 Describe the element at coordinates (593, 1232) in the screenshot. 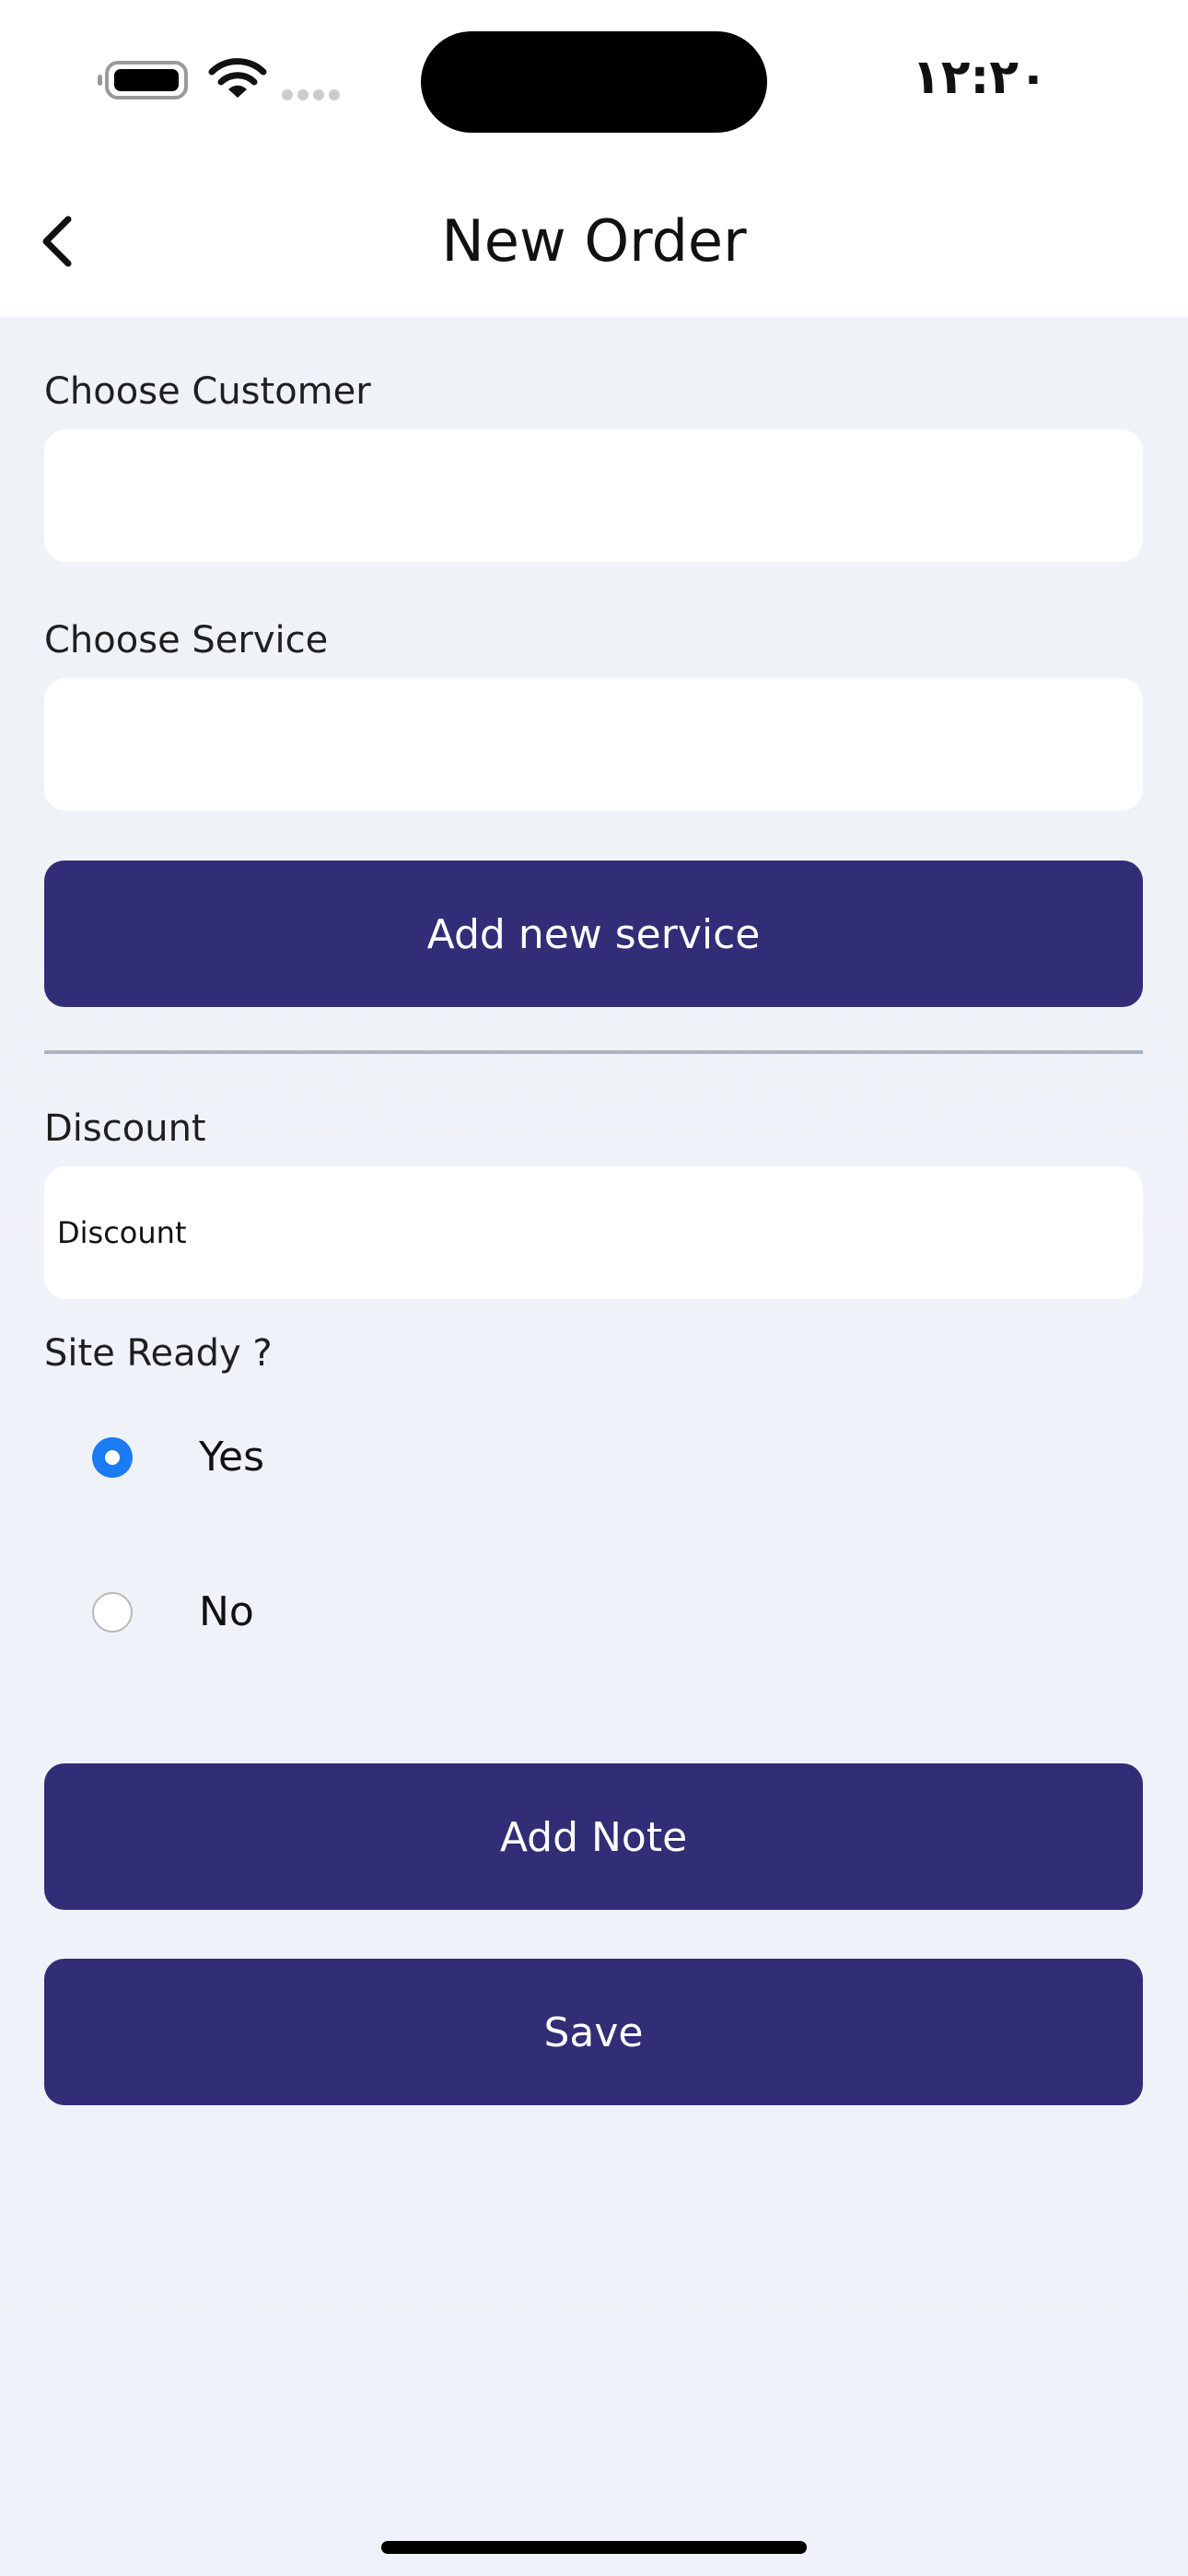

I see `discount-field` at that location.